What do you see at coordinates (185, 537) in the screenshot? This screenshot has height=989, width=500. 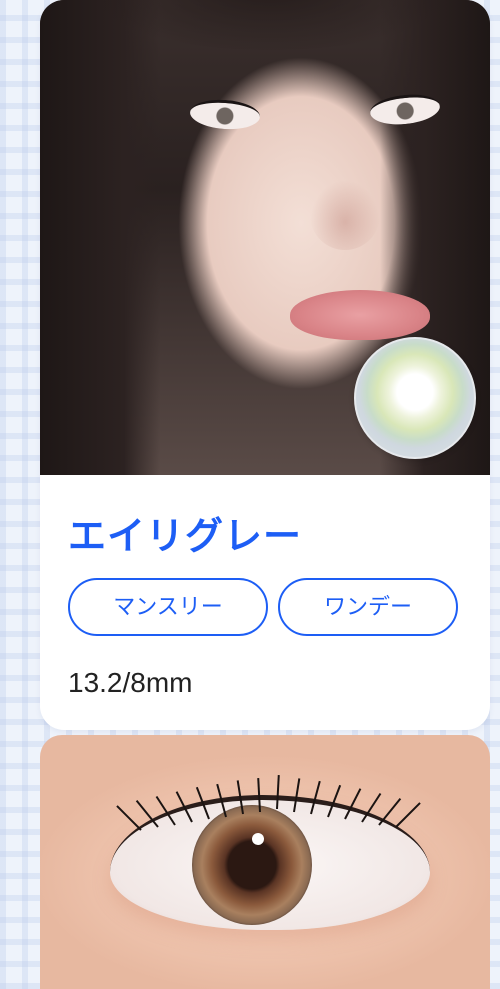 I see `product-name: エイリグレー` at bounding box center [185, 537].